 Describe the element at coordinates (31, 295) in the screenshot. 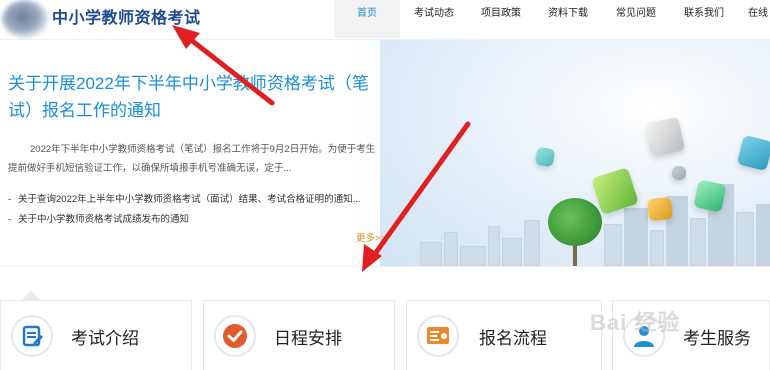

I see `section-pointer` at that location.